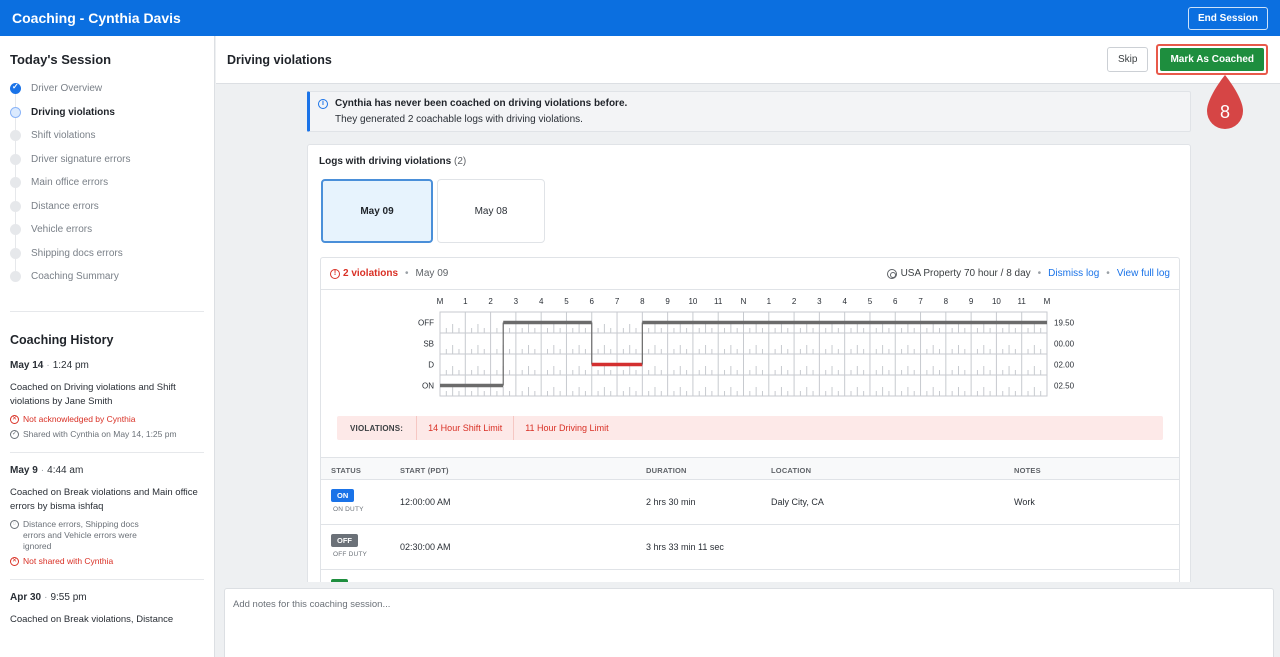 Image resolution: width=1280 pixels, height=657 pixels. What do you see at coordinates (797, 502) in the screenshot?
I see `cell-location: Daly City, CA` at bounding box center [797, 502].